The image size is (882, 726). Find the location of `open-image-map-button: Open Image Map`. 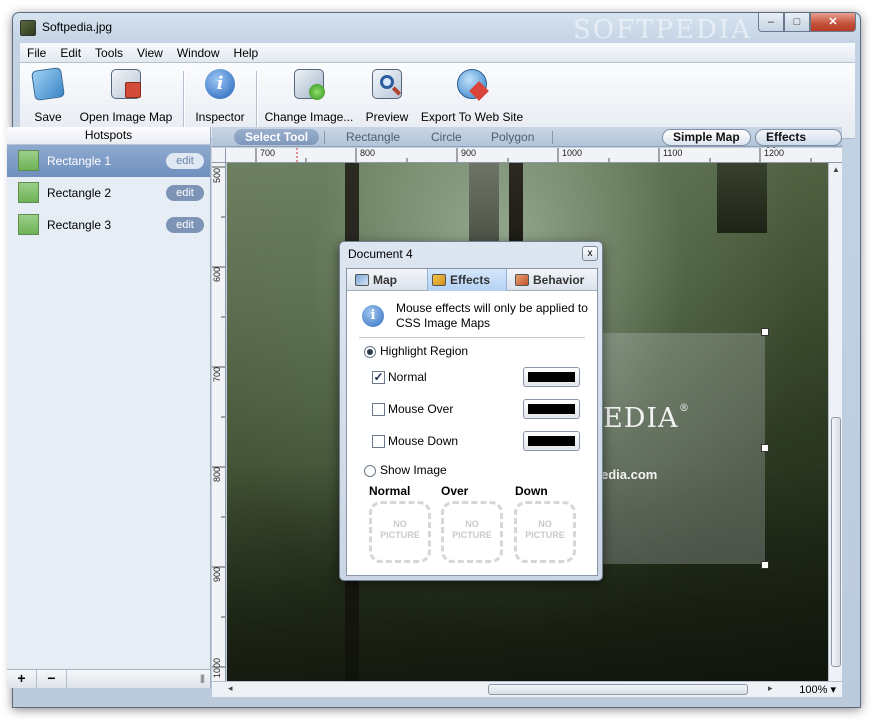

open-image-map-button: Open Image Map is located at coordinates (126, 96).